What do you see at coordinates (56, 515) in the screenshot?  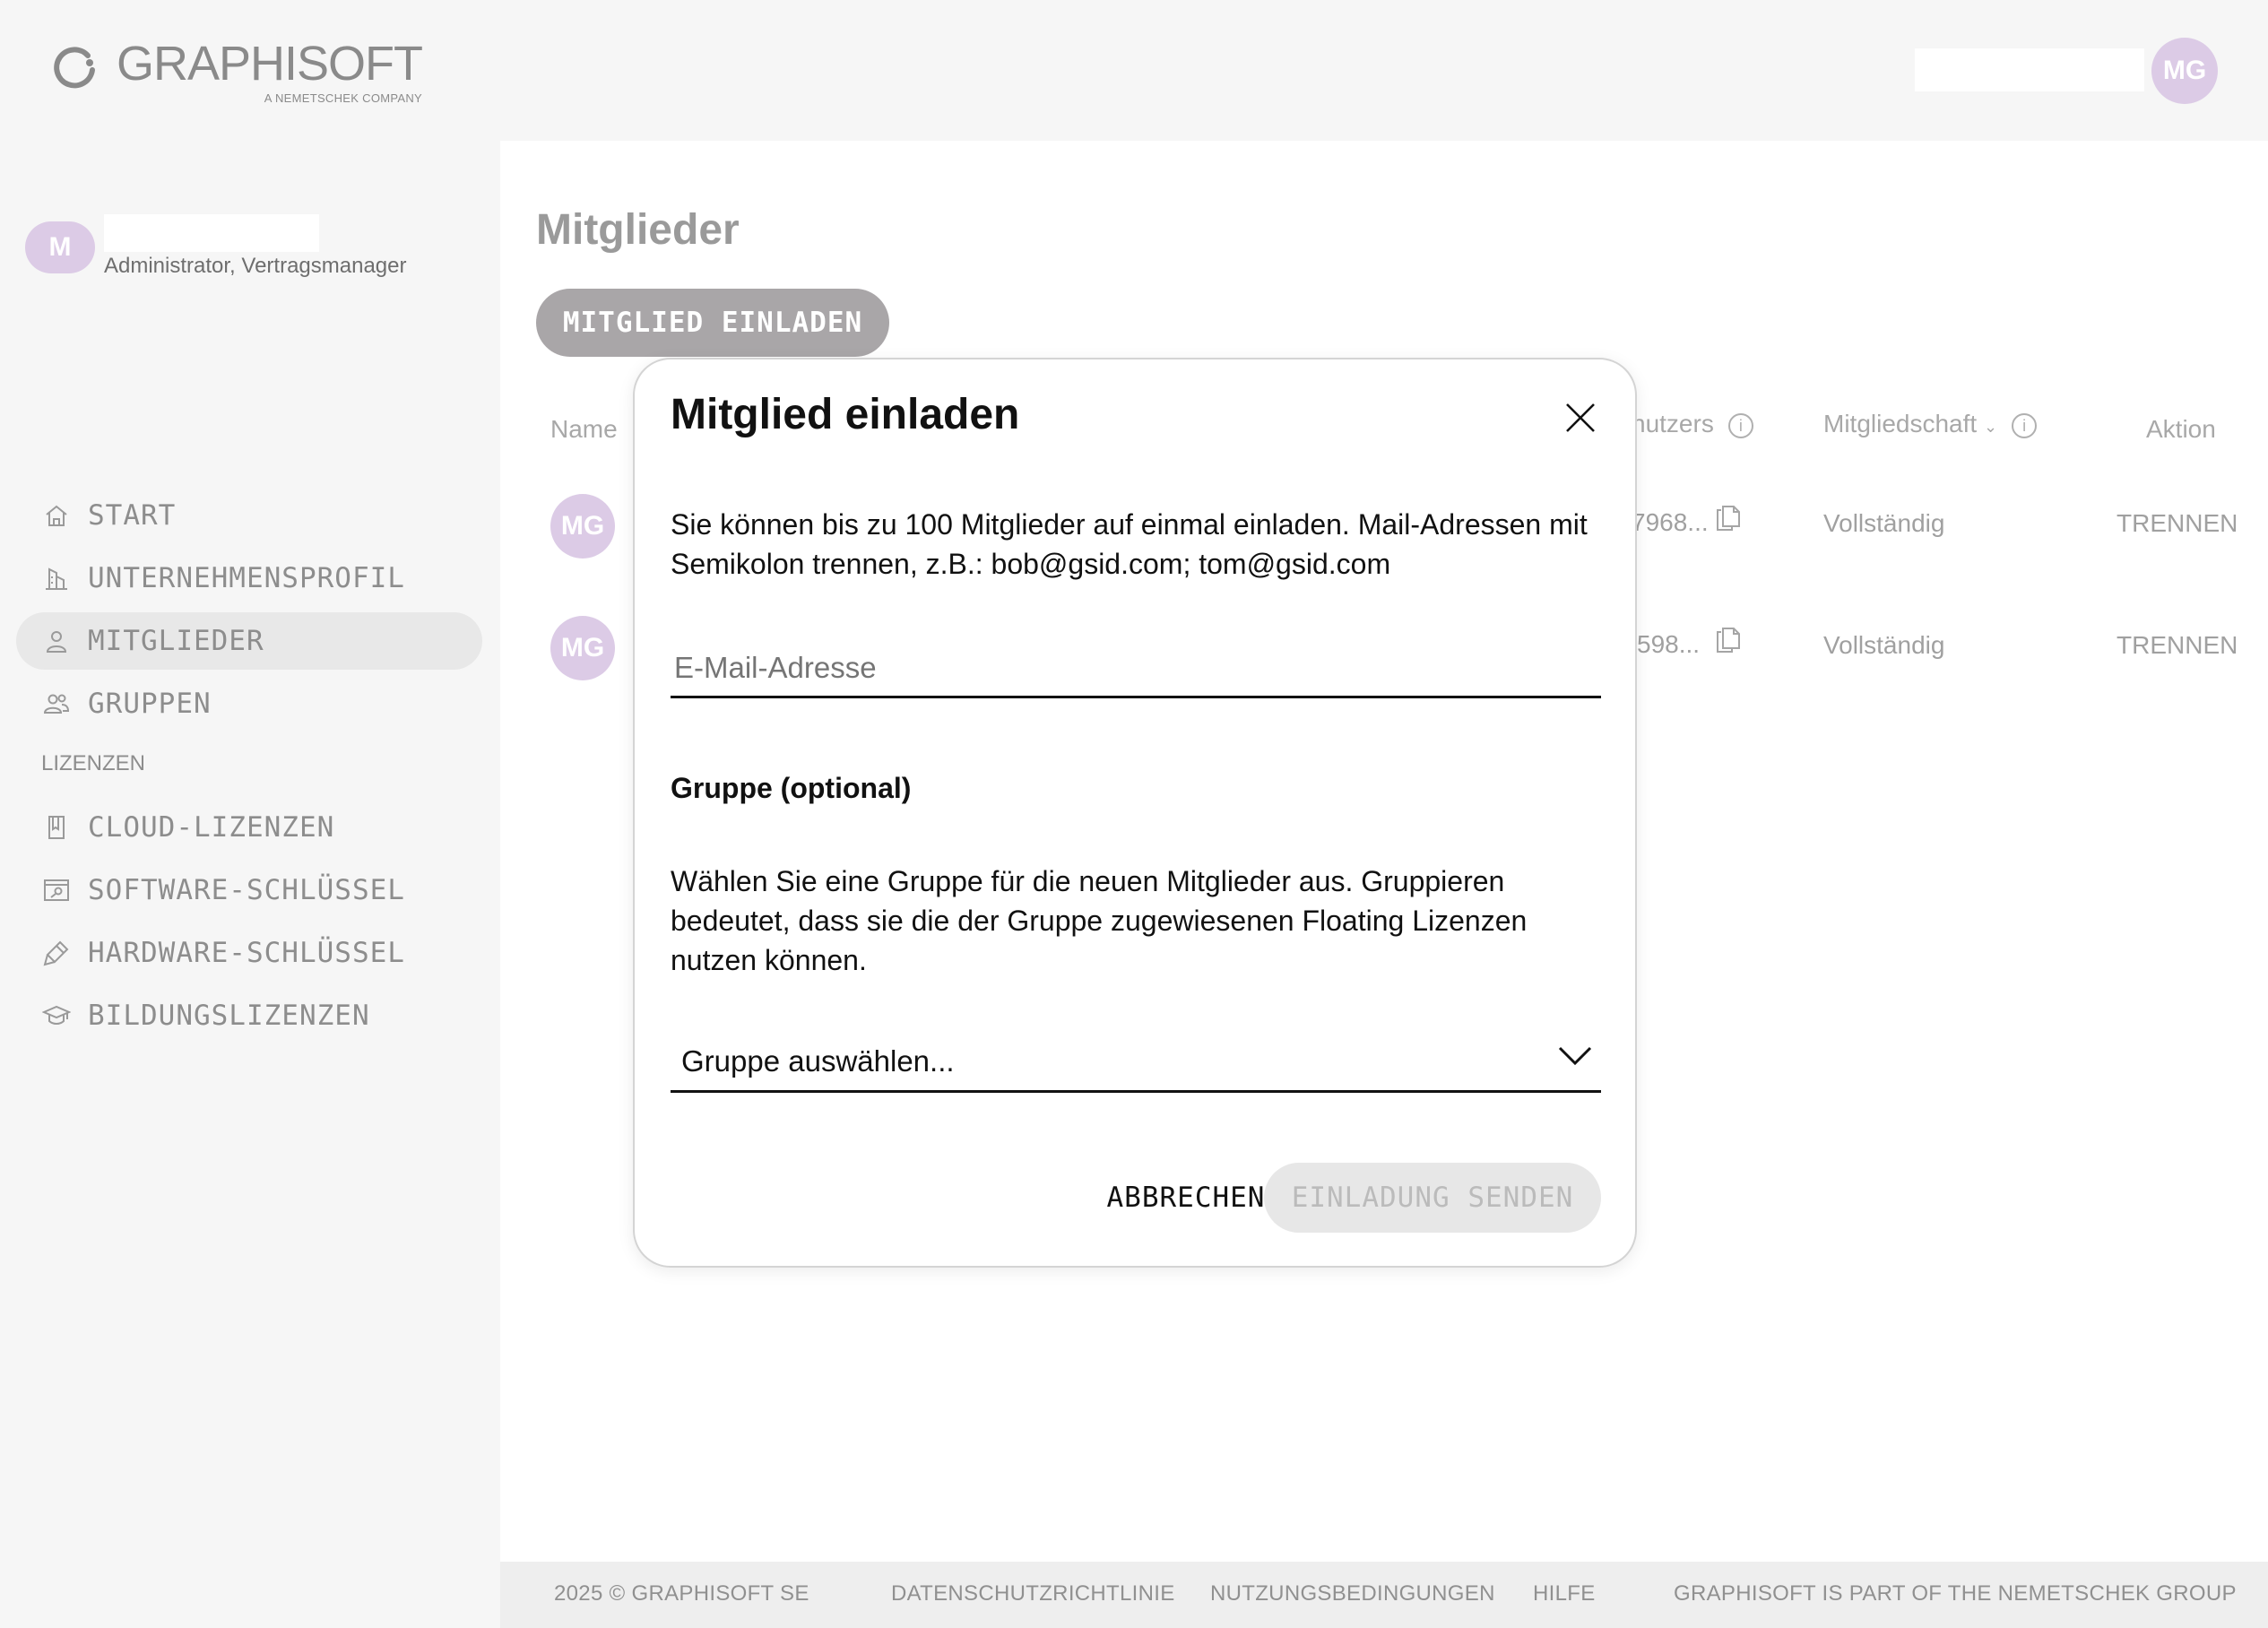 I see `home-icon` at bounding box center [56, 515].